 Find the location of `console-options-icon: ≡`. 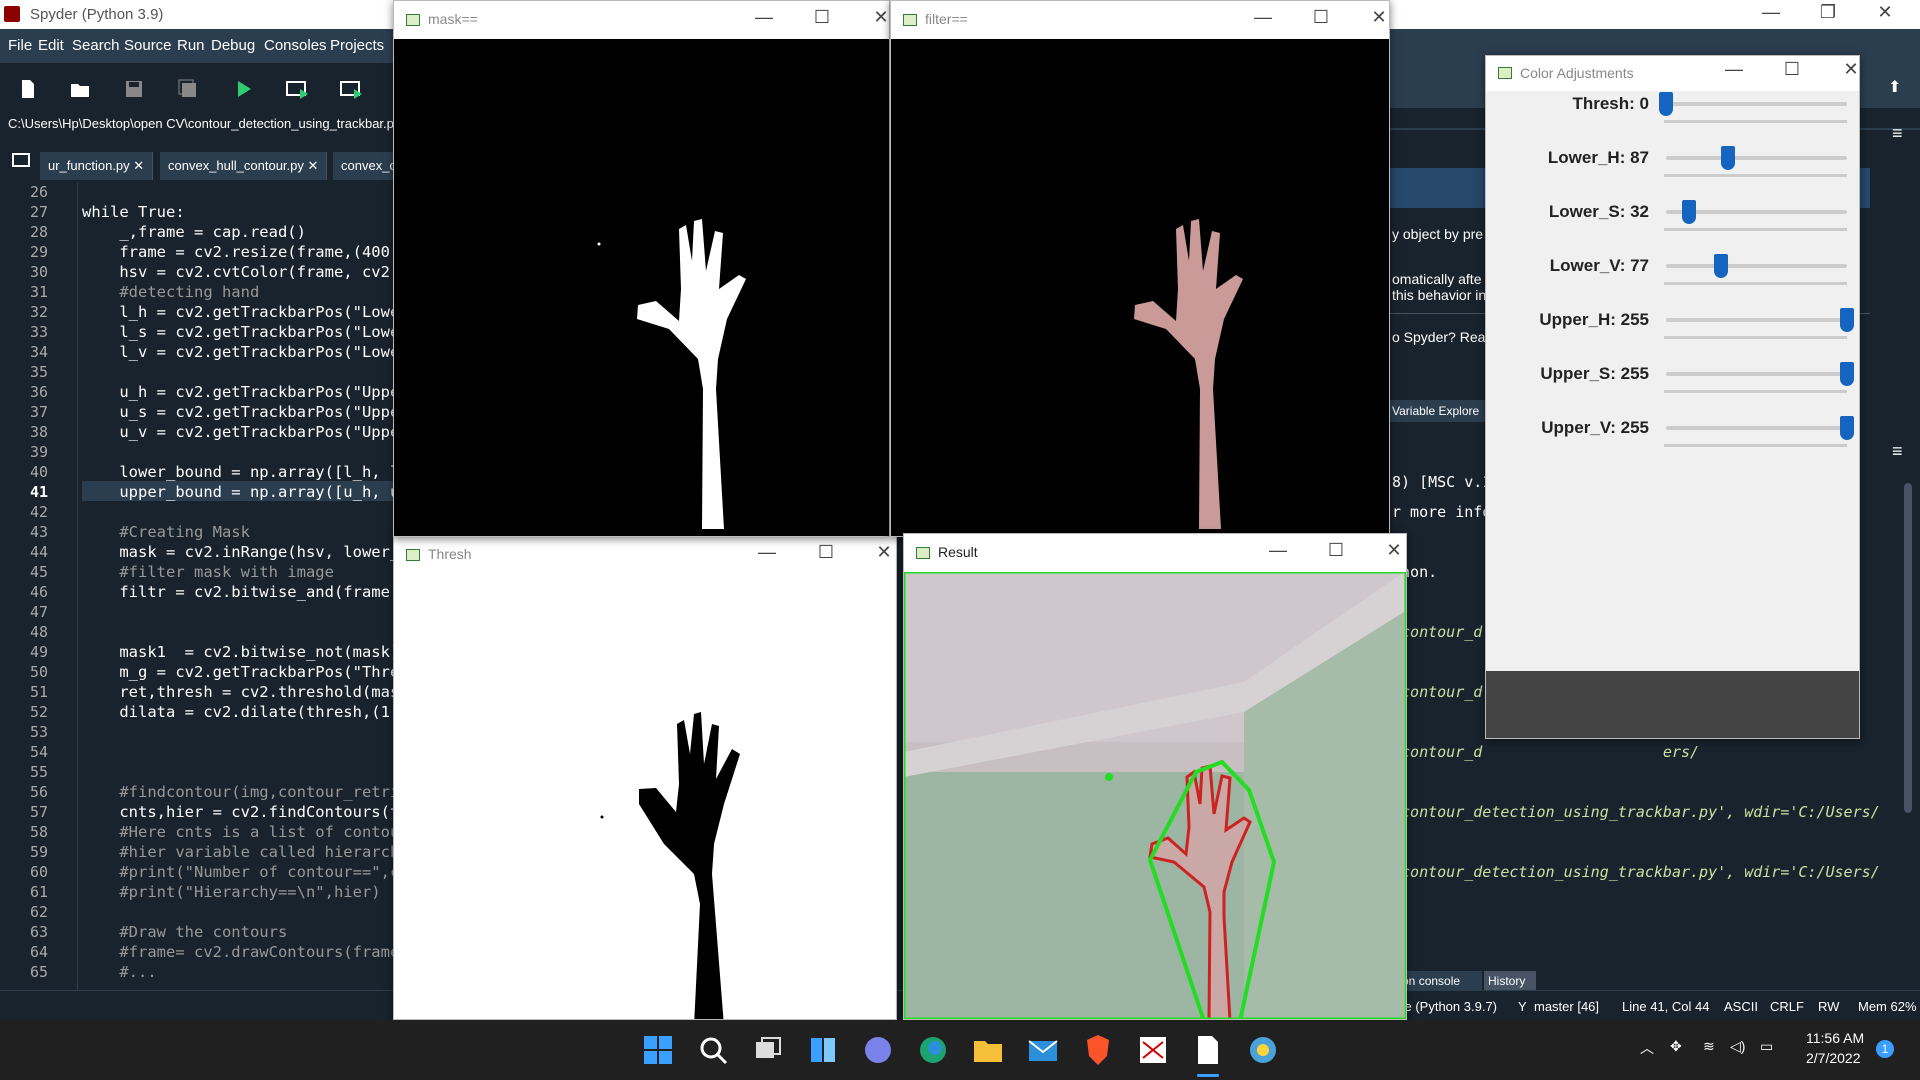

console-options-icon: ≡ is located at coordinates (1897, 451).